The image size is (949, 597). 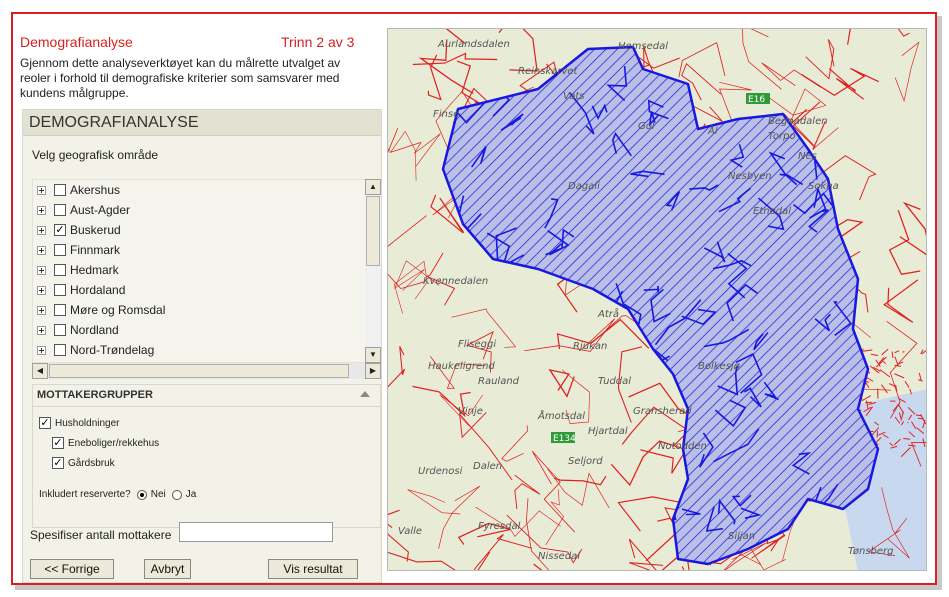 I want to click on reserved-yes-radio, so click(x=176, y=494).